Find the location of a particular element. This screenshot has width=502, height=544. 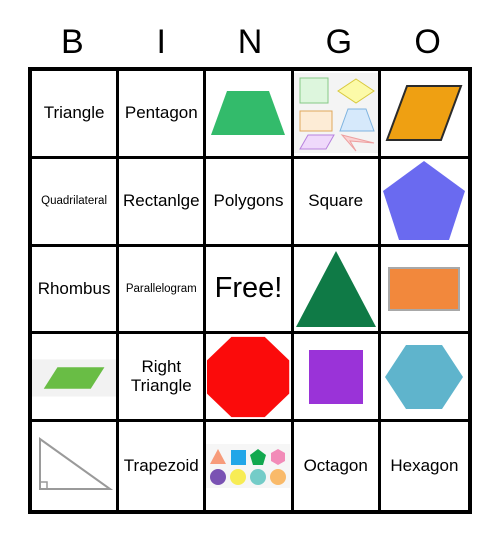

cell-o5: Hexagon is located at coordinates (424, 466).